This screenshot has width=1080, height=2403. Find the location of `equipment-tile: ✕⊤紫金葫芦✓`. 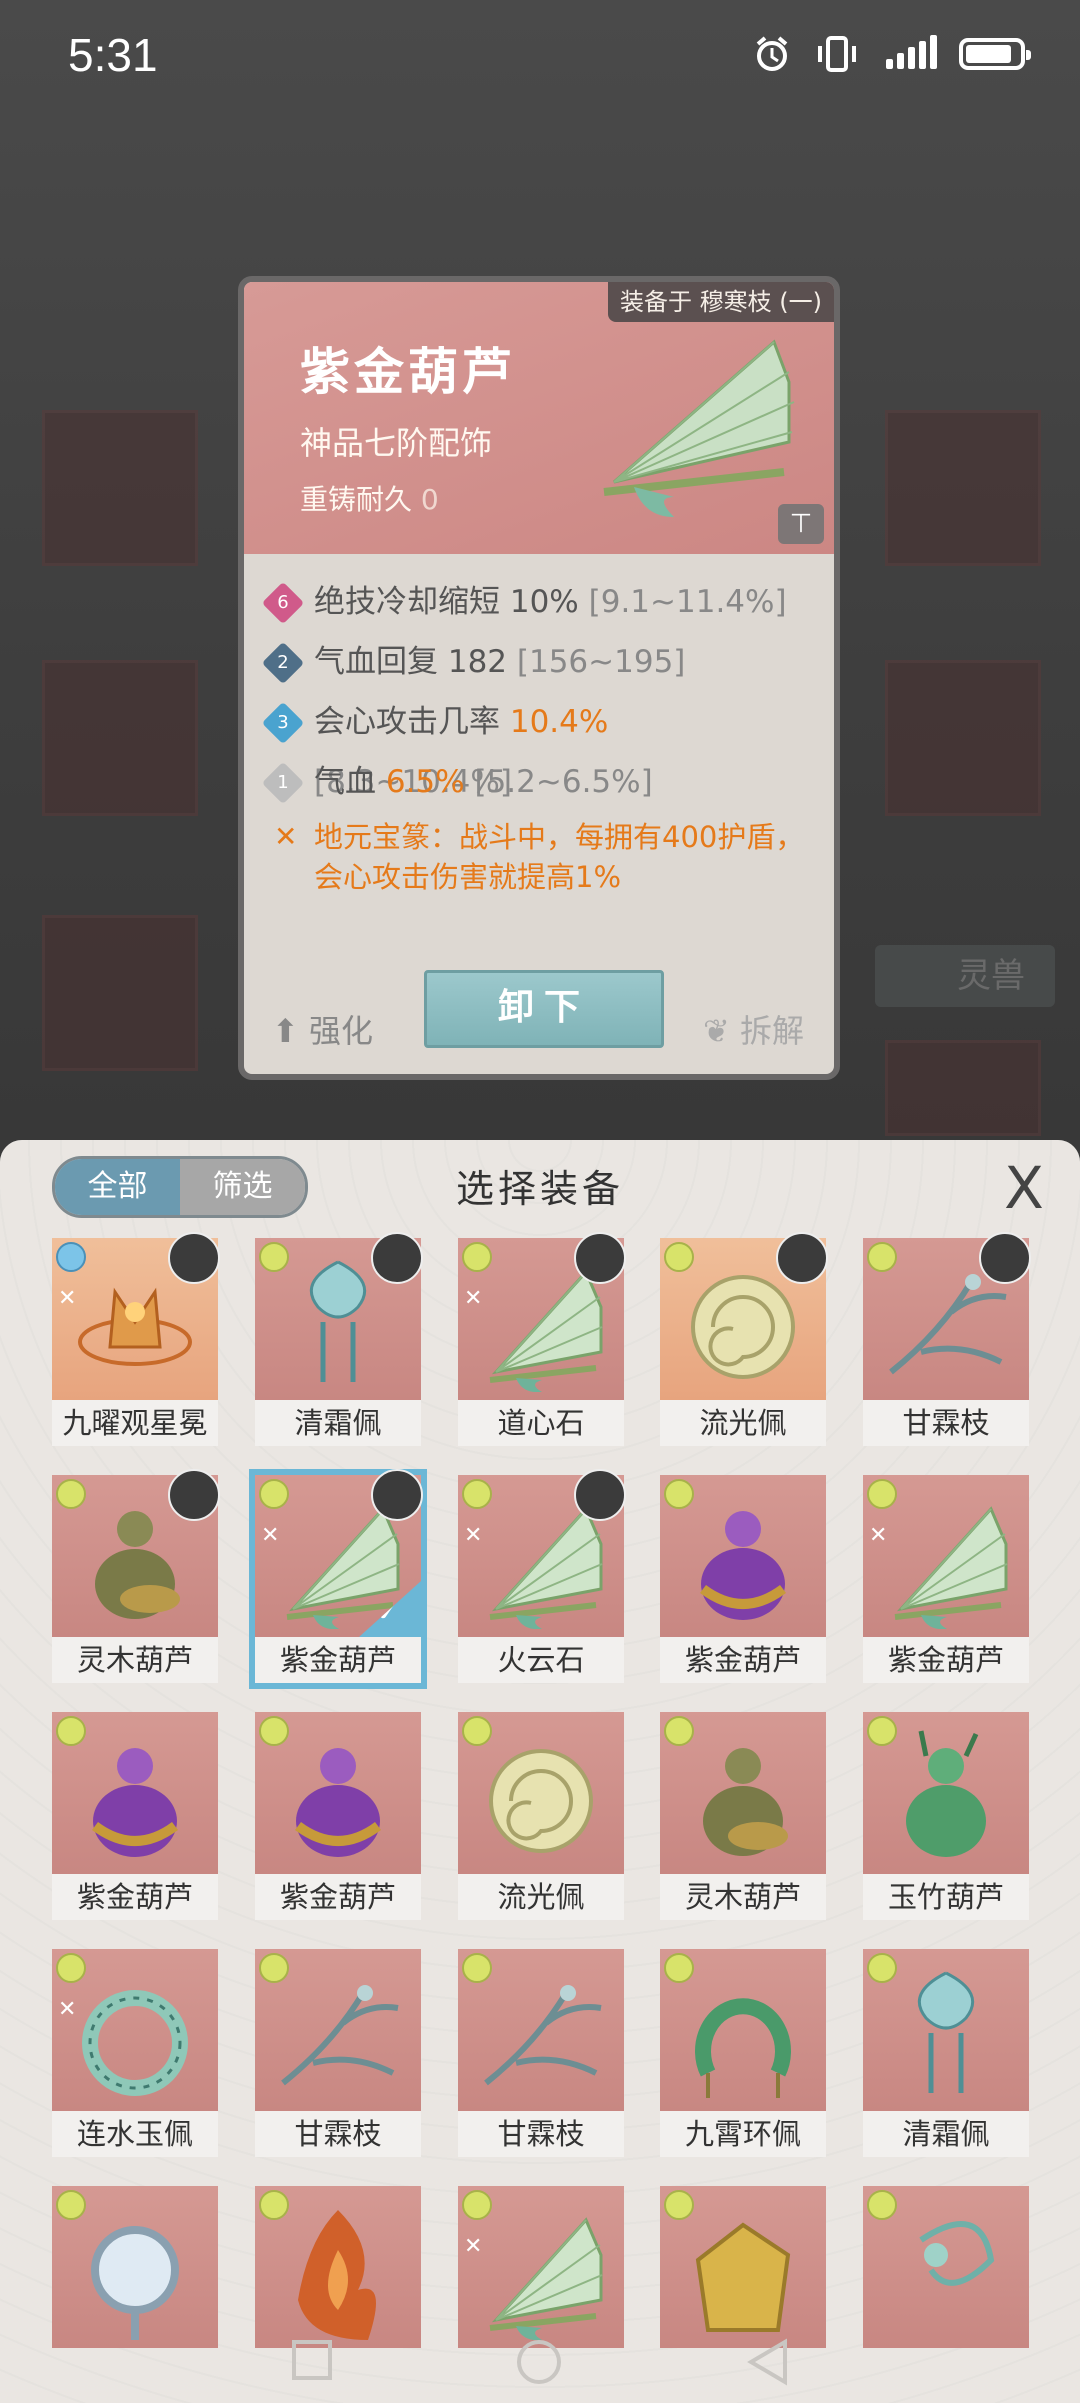

equipment-tile: ✕⊤紫金葫芦✓ is located at coordinates (338, 1579).